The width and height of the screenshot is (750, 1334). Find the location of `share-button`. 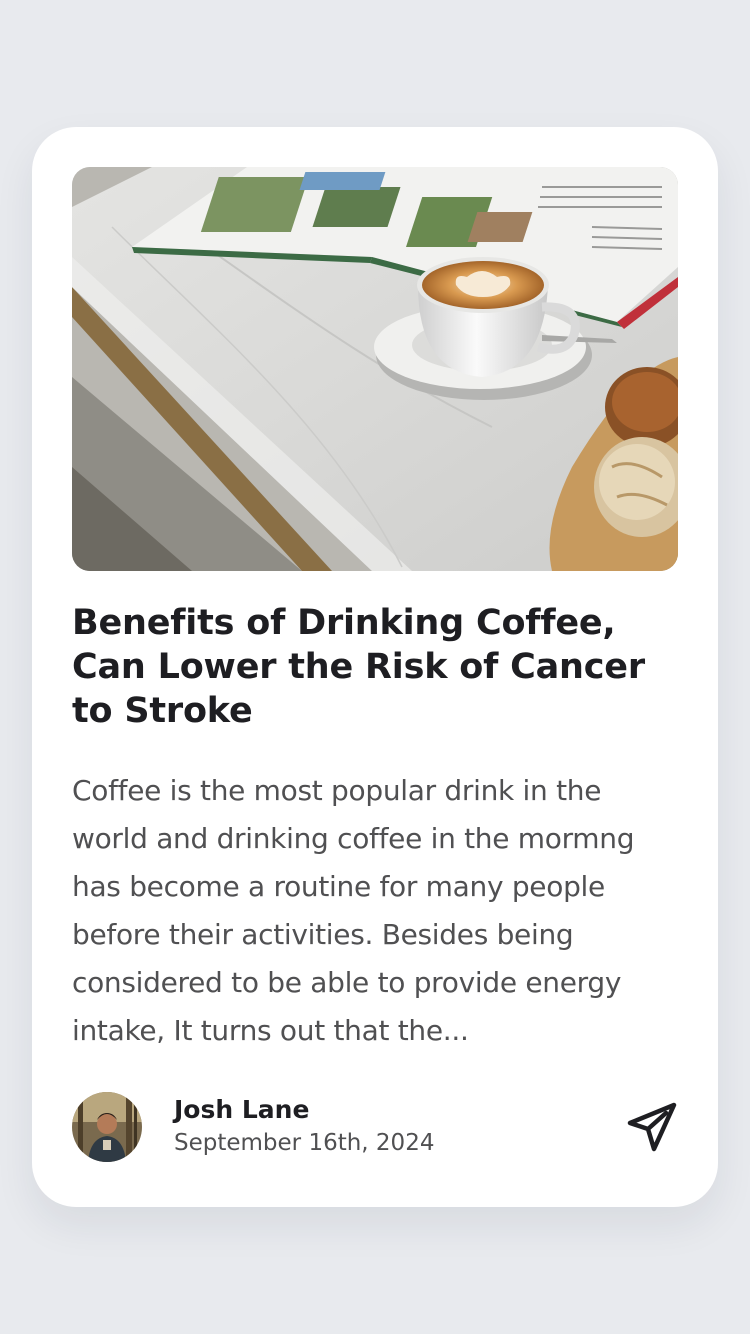

share-button is located at coordinates (652, 1127).